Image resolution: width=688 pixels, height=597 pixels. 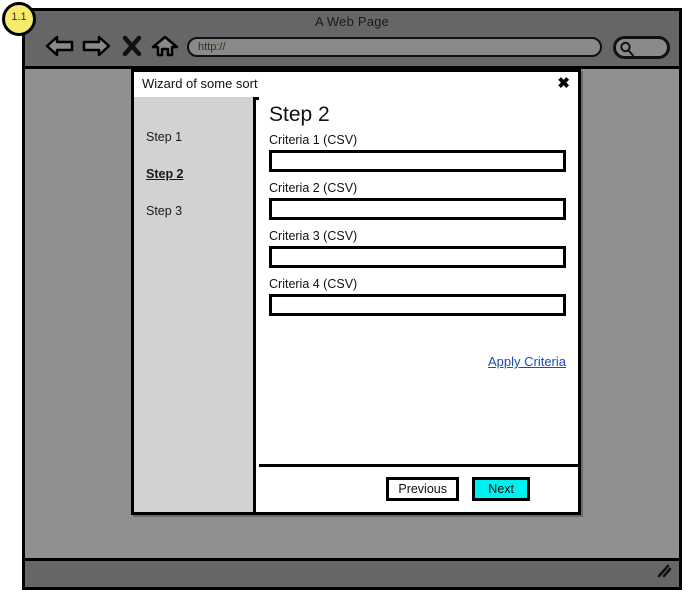 I want to click on forward-arrow-icon, so click(x=96, y=48).